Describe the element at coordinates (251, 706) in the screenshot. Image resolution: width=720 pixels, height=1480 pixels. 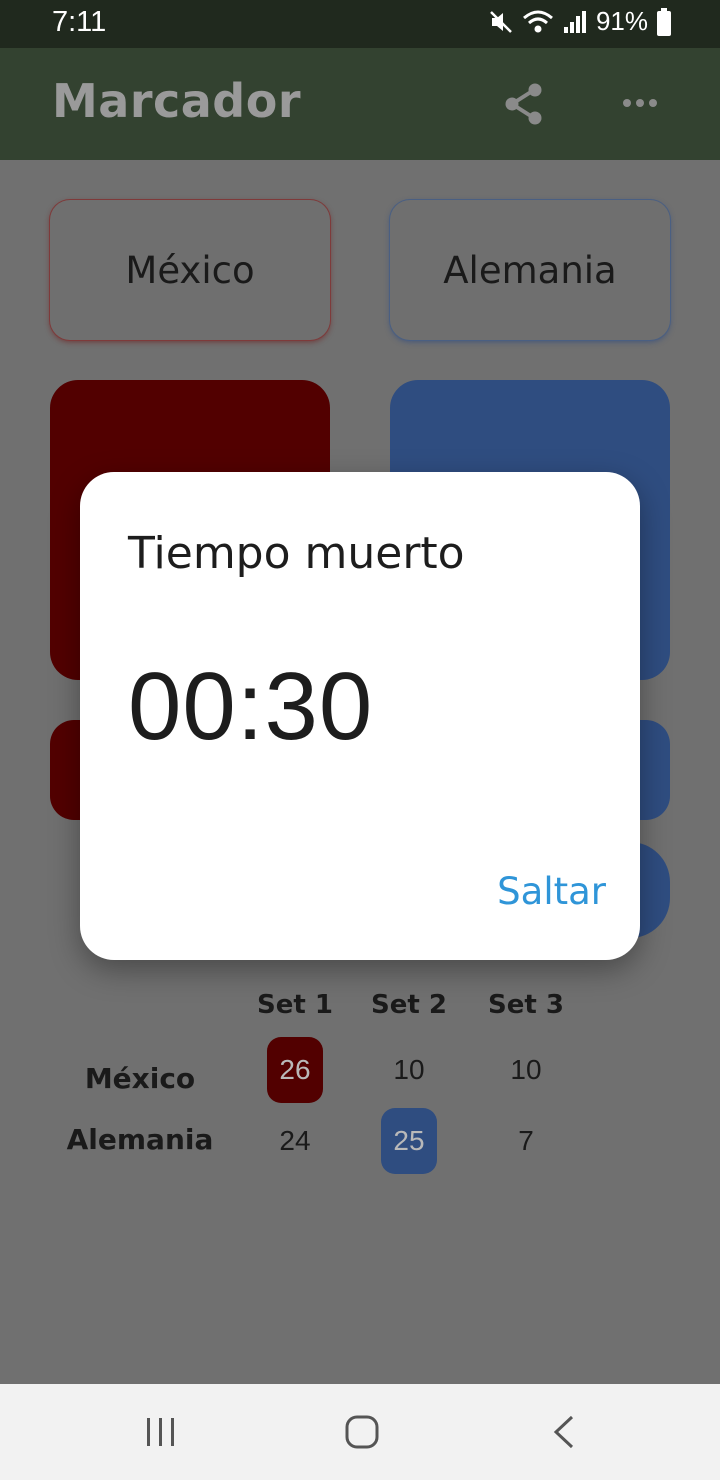
I see `timeout-timer: 00:30` at that location.